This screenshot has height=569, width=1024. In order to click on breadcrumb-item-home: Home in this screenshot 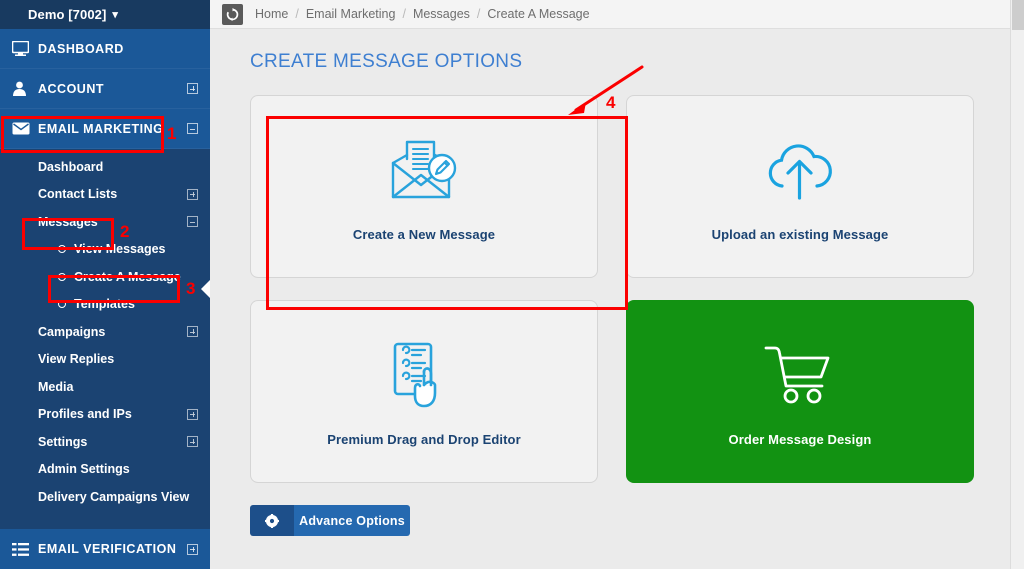, I will do `click(271, 14)`.